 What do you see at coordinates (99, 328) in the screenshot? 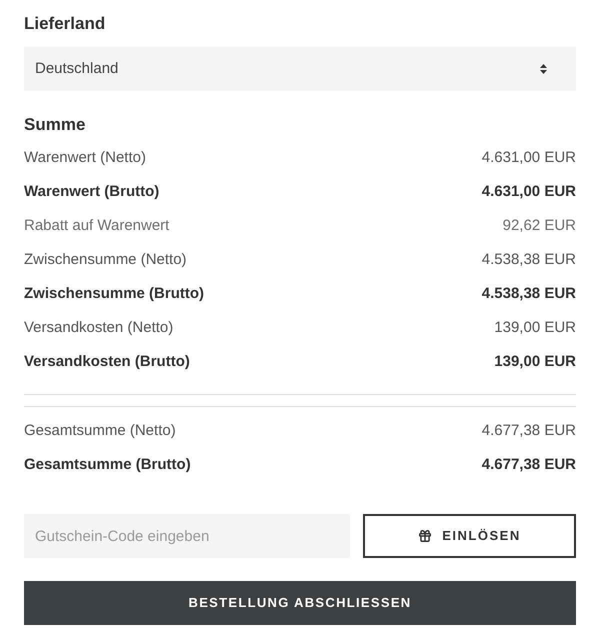
I see `summary-label: Versandkosten (Netto)` at bounding box center [99, 328].